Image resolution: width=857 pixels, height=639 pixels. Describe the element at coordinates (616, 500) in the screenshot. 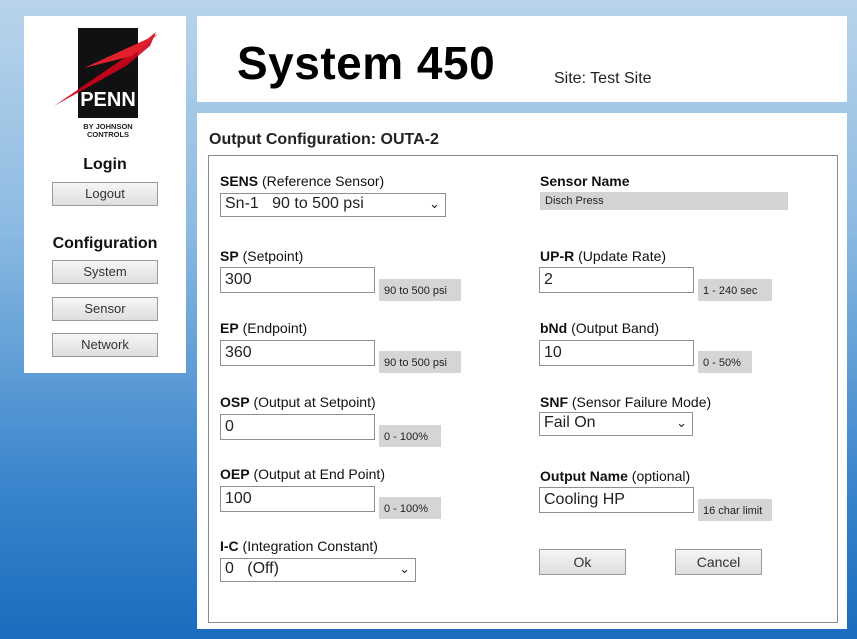

I see `output-name-input` at that location.